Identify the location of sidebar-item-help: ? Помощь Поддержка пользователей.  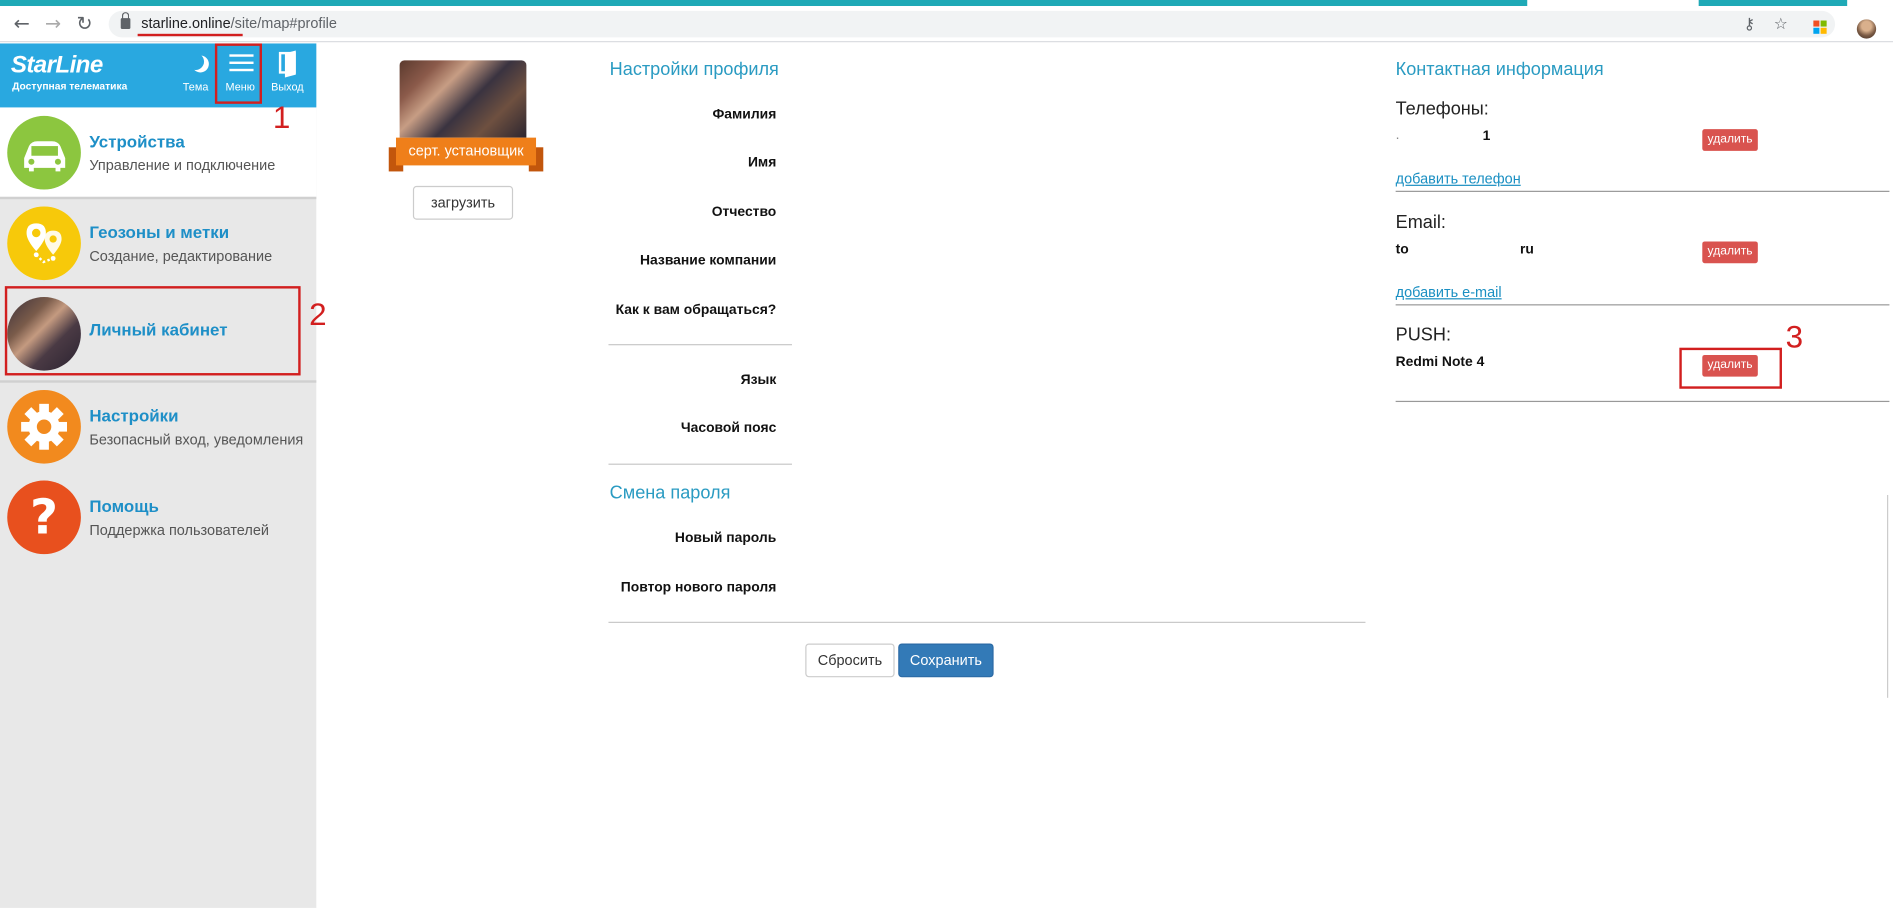
(158, 516).